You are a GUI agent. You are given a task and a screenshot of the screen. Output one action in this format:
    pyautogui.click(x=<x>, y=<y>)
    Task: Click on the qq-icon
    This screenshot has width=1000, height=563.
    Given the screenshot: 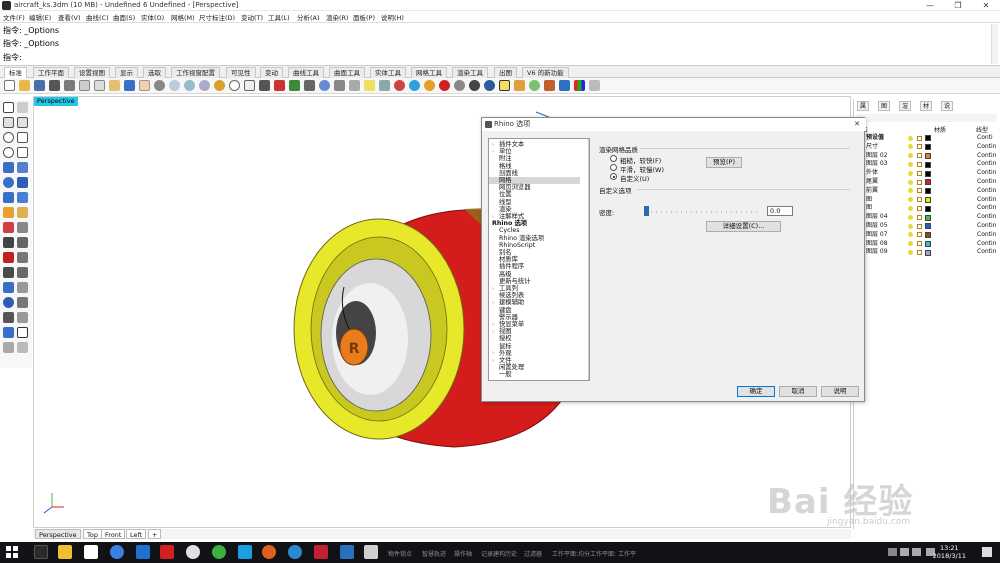 What is the action you would take?
    pyautogui.click(x=245, y=552)
    